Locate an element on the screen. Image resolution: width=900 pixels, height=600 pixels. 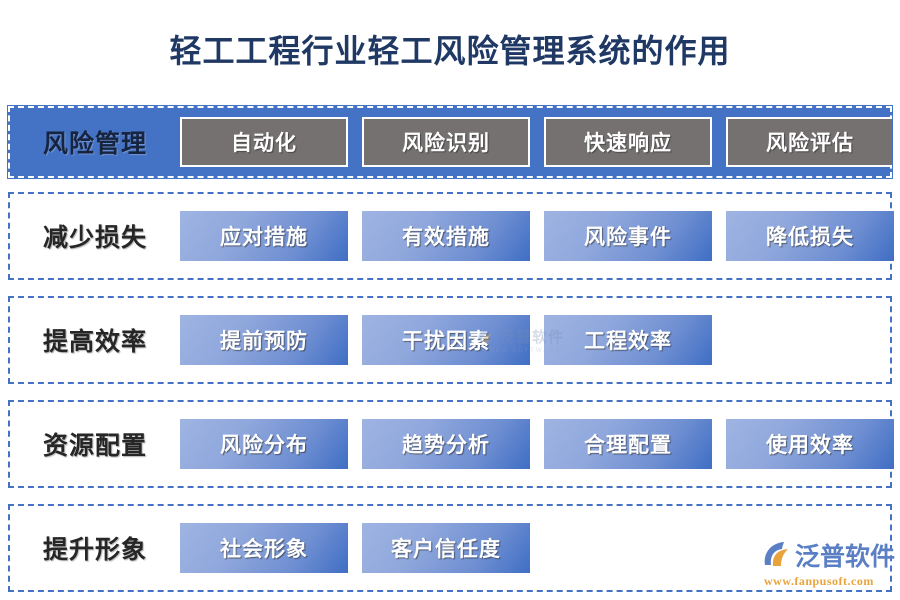
chip-response-measures: 应对措施 is located at coordinates (264, 236).